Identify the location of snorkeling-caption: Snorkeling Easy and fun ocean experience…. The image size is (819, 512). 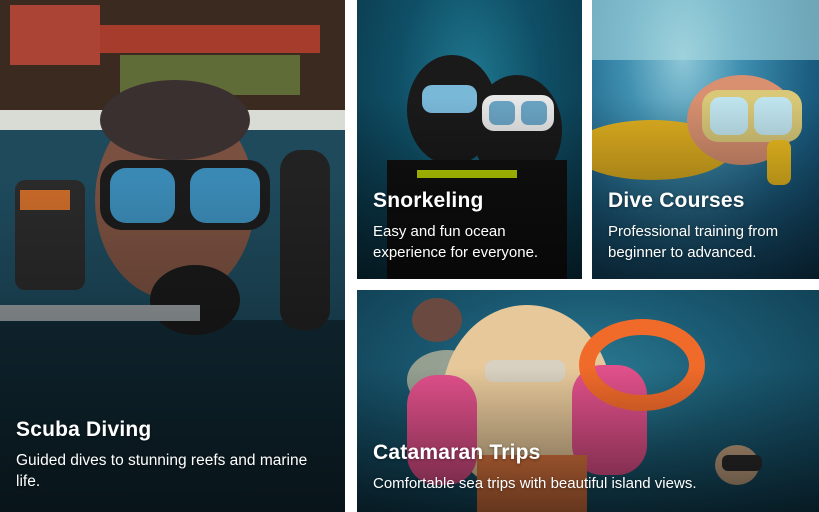
(471, 226).